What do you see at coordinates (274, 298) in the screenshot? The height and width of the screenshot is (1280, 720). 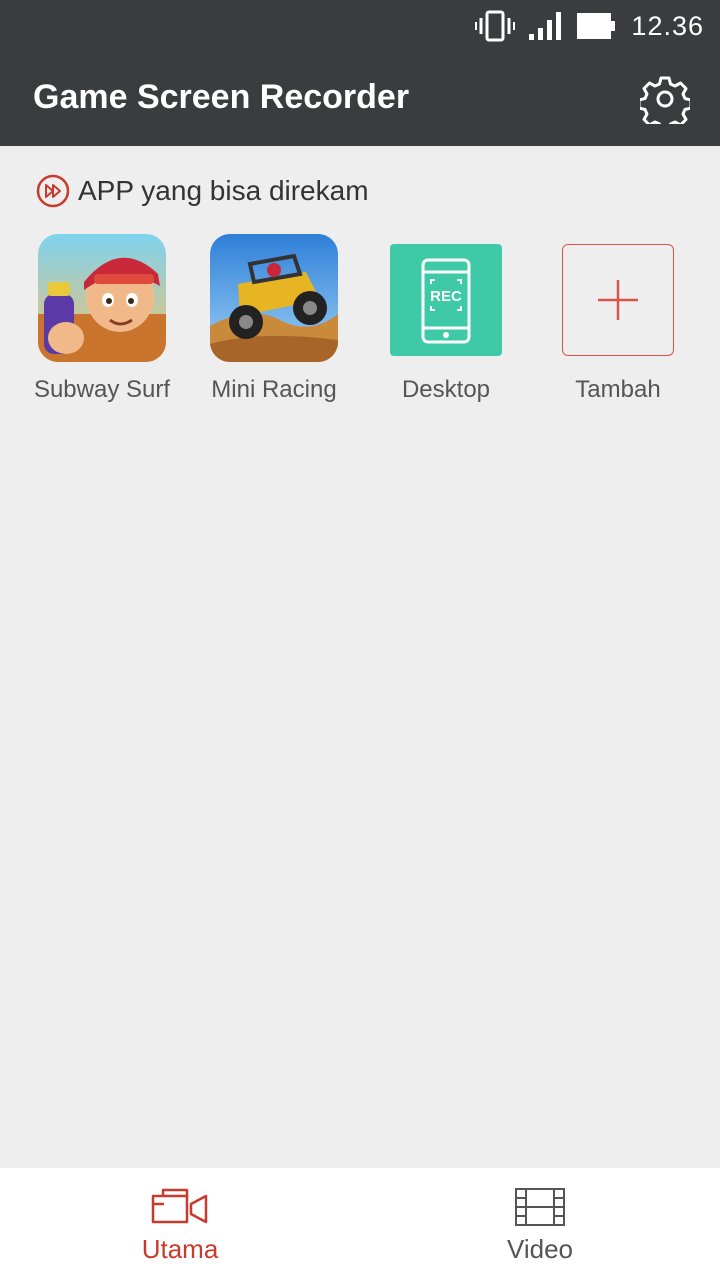 I see `mini-racing-icon` at bounding box center [274, 298].